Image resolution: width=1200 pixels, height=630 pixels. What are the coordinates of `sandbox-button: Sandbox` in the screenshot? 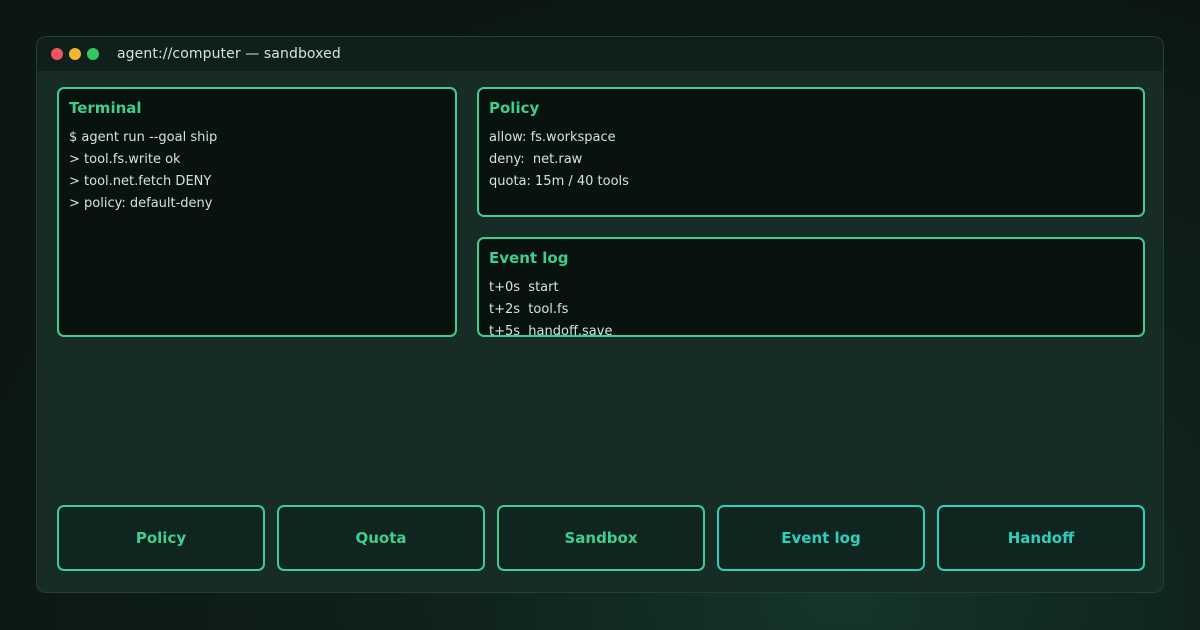 It's located at (601, 538).